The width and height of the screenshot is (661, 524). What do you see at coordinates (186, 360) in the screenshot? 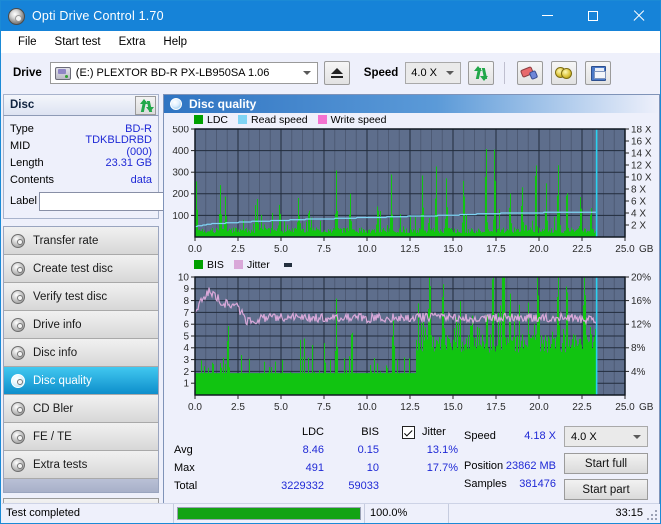
I see `svg-text: 3` at bounding box center [186, 360].